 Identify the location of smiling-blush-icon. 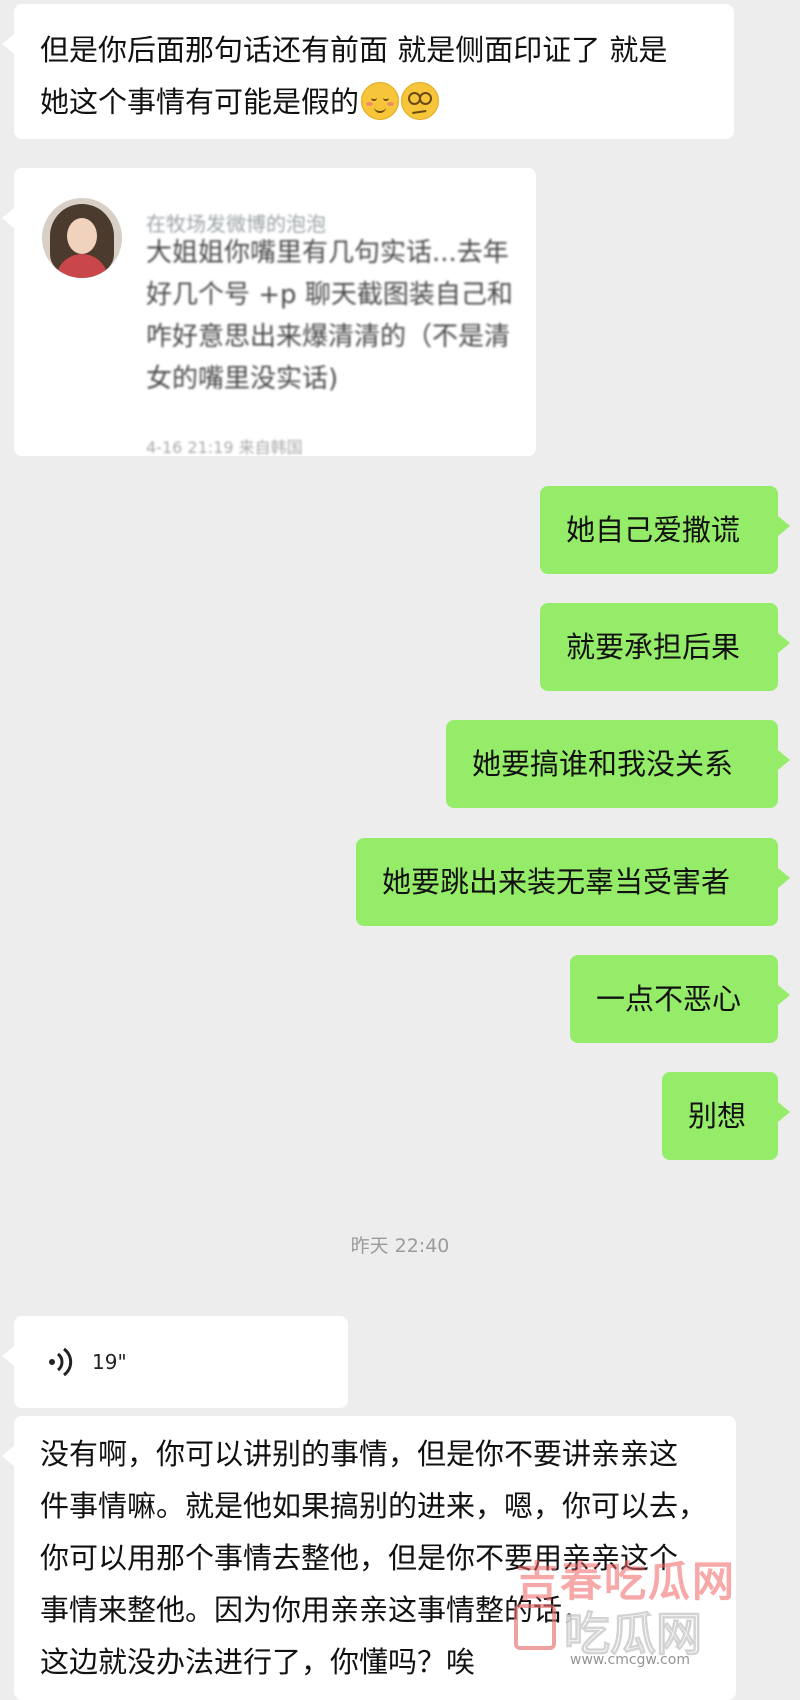
(380, 101).